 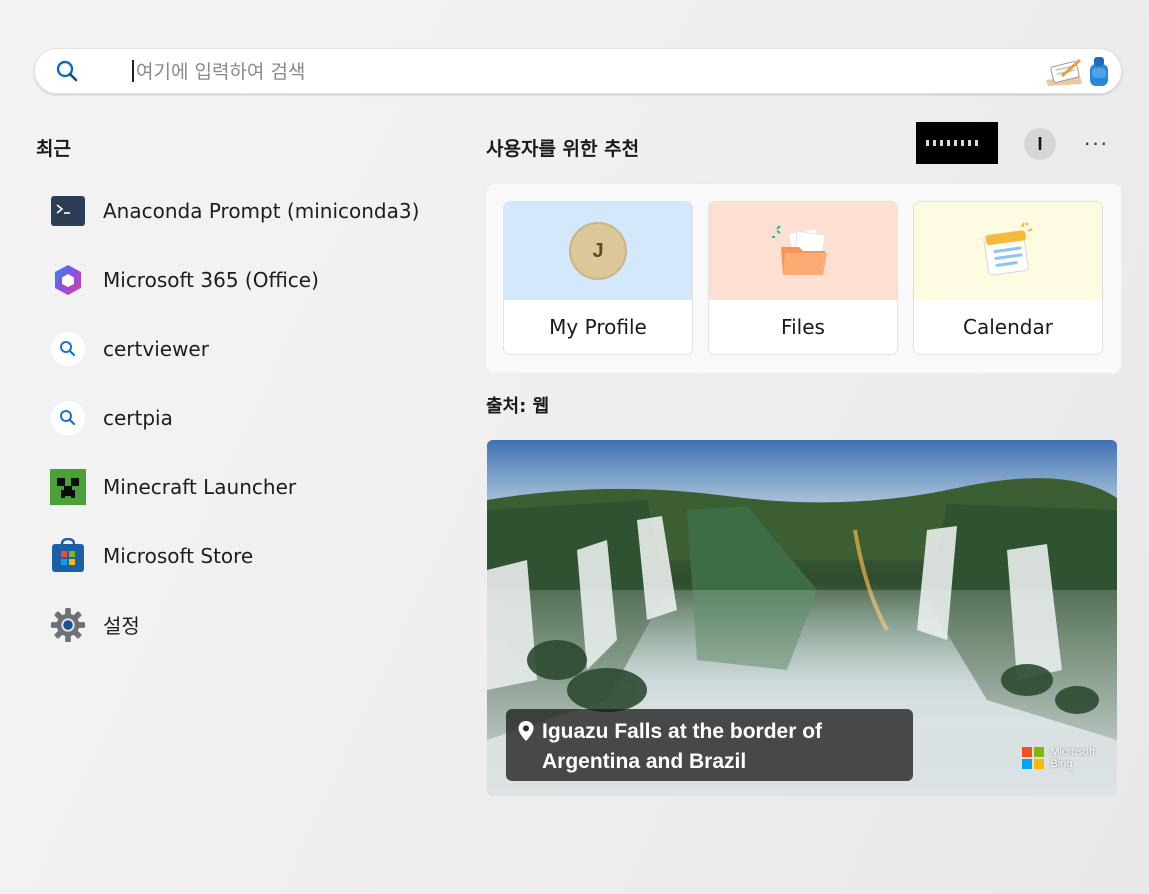 I want to click on recent-item-label: certpia, so click(x=138, y=417).